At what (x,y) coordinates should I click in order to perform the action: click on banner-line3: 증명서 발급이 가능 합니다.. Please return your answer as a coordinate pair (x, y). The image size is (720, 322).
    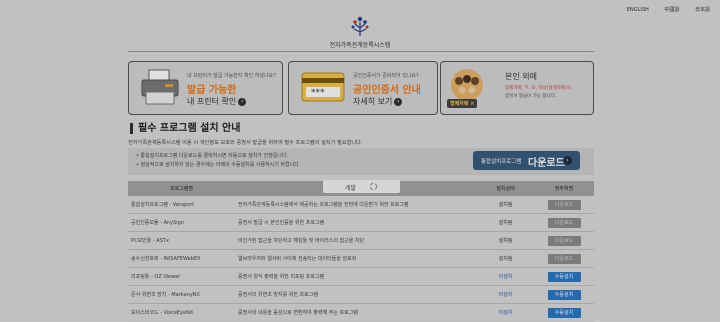
    Looking at the image, I should click on (531, 96).